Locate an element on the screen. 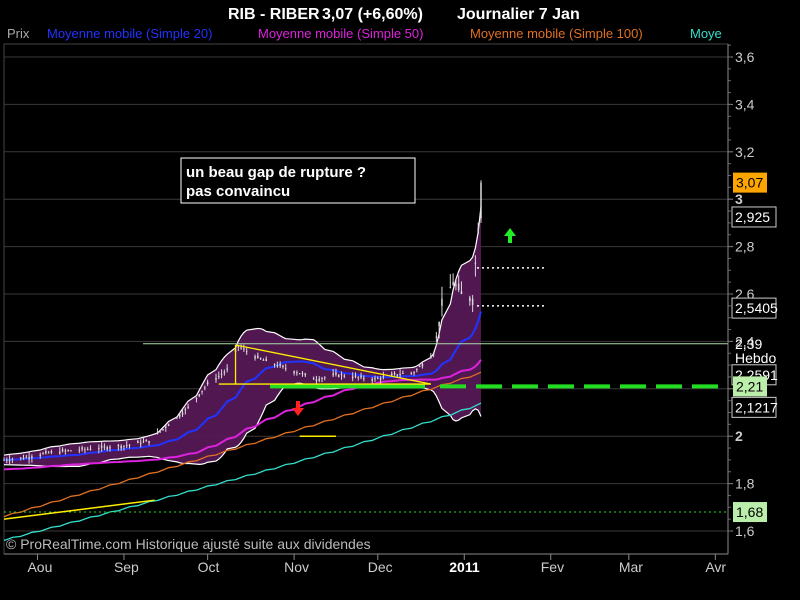 The width and height of the screenshot is (800, 600). annotation-line1: un beau gap de rupture ? is located at coordinates (276, 172).